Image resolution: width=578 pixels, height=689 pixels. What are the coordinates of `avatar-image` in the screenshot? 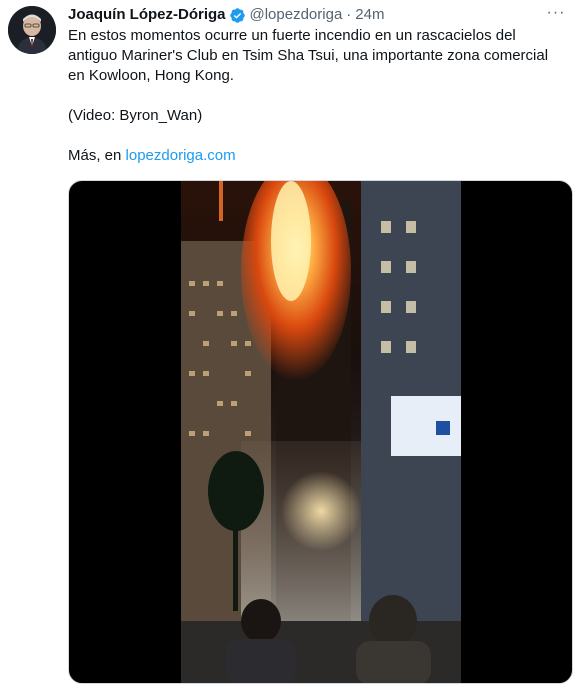 It's located at (32, 30).